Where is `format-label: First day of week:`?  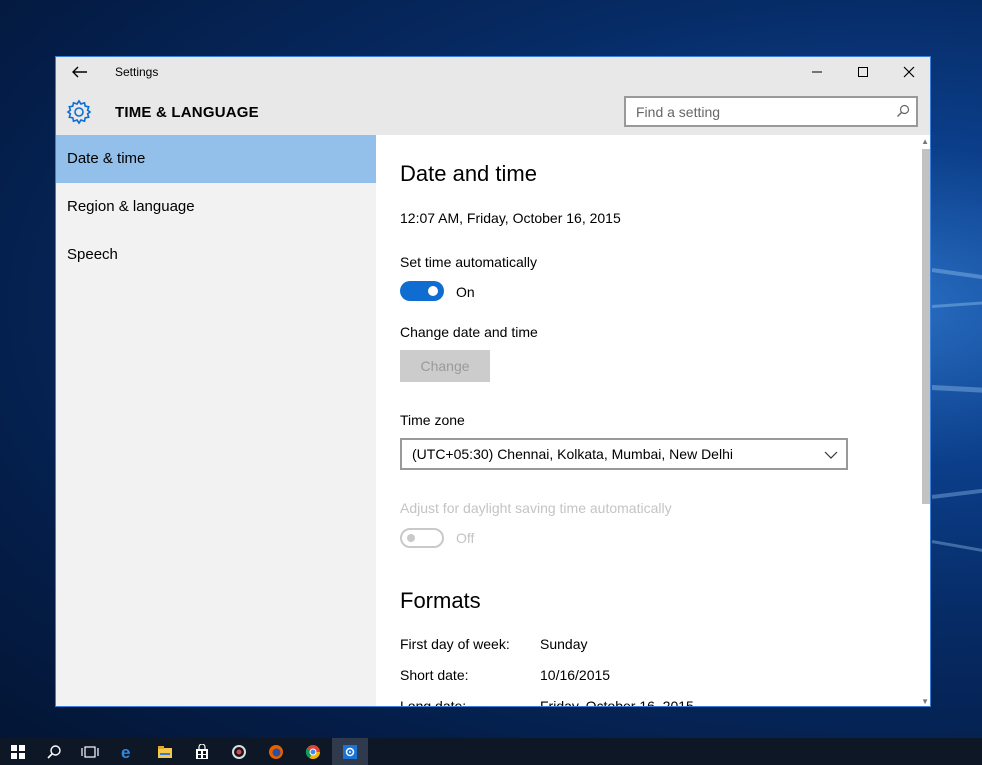 format-label: First day of week: is located at coordinates (455, 644).